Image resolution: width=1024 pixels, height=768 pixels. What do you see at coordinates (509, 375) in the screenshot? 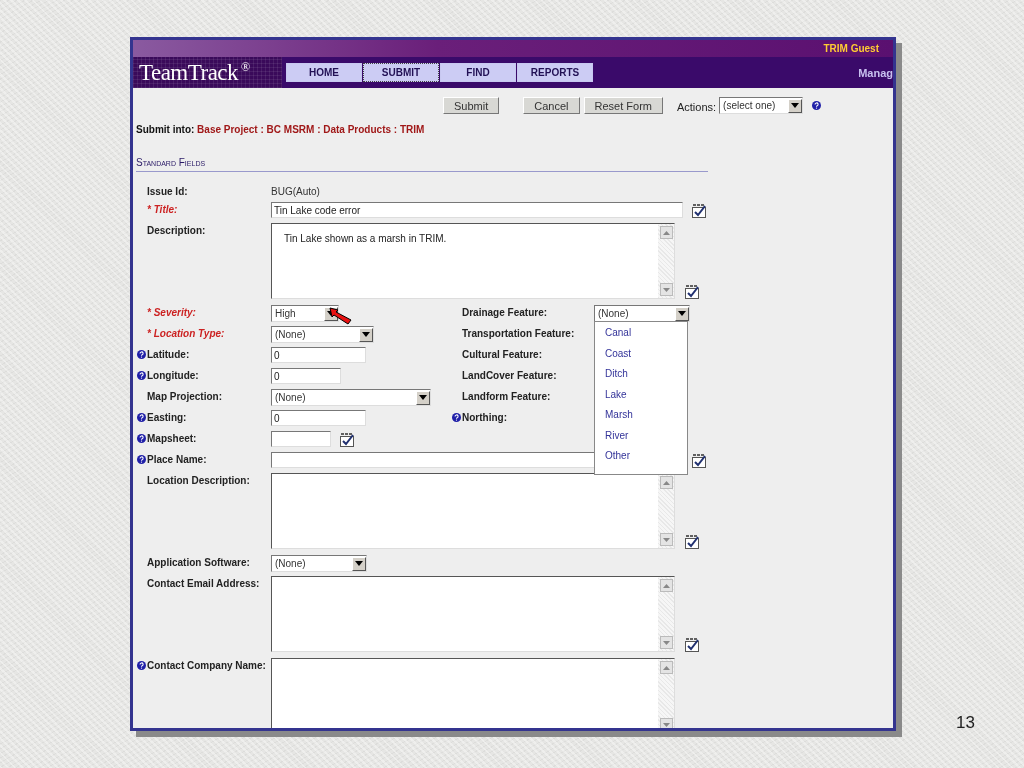
I see `field-label: LandCover Feature:` at bounding box center [509, 375].